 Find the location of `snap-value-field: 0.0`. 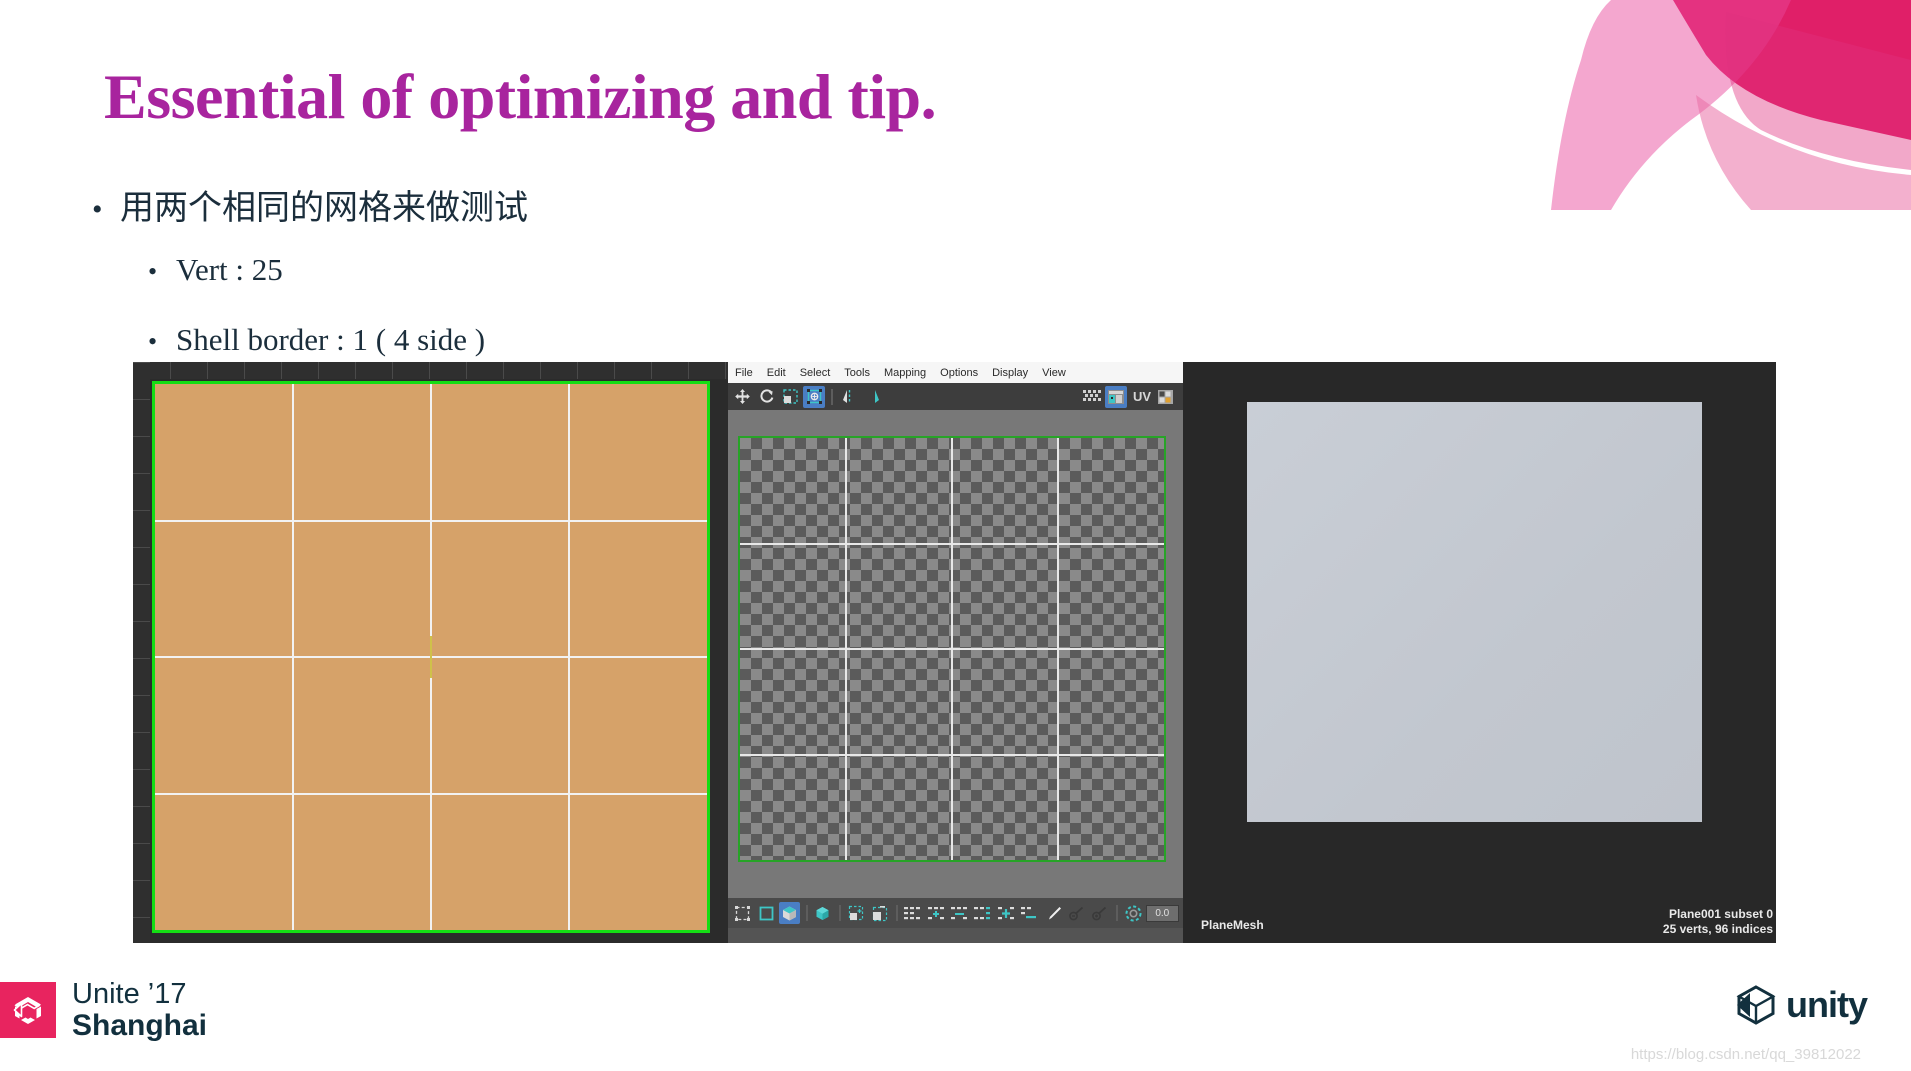

snap-value-field: 0.0 is located at coordinates (1162, 913).